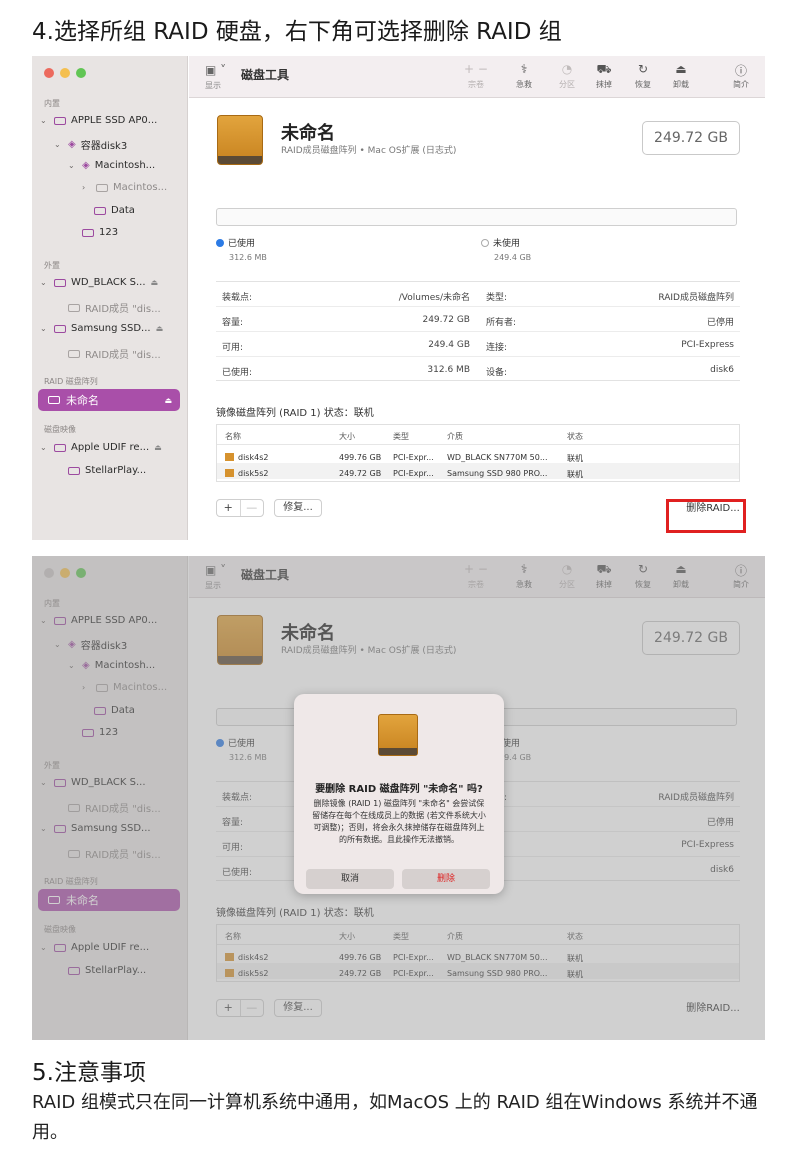 The width and height of the screenshot is (790, 1163). Describe the element at coordinates (350, 879) in the screenshot. I see `cancel-button: 取消` at that location.